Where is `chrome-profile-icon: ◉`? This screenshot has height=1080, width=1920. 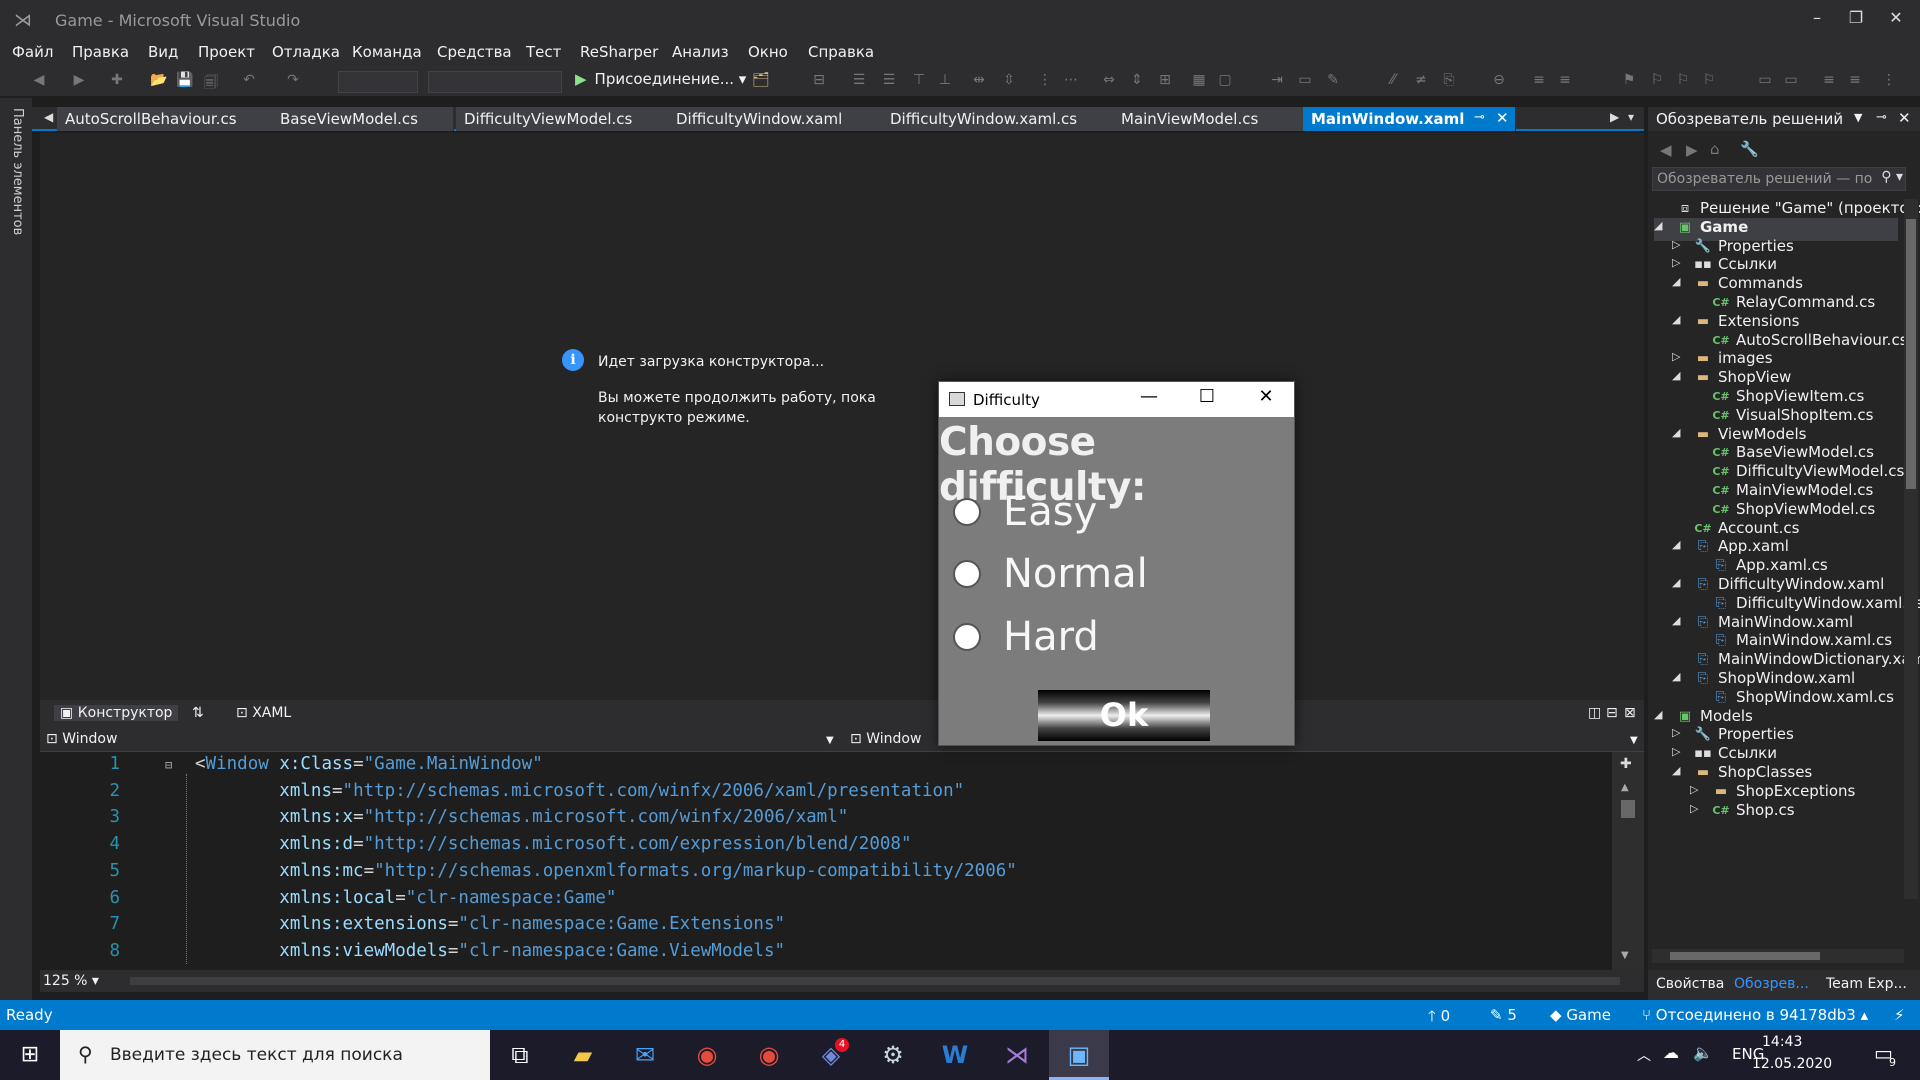 chrome-profile-icon: ◉ is located at coordinates (707, 1055).